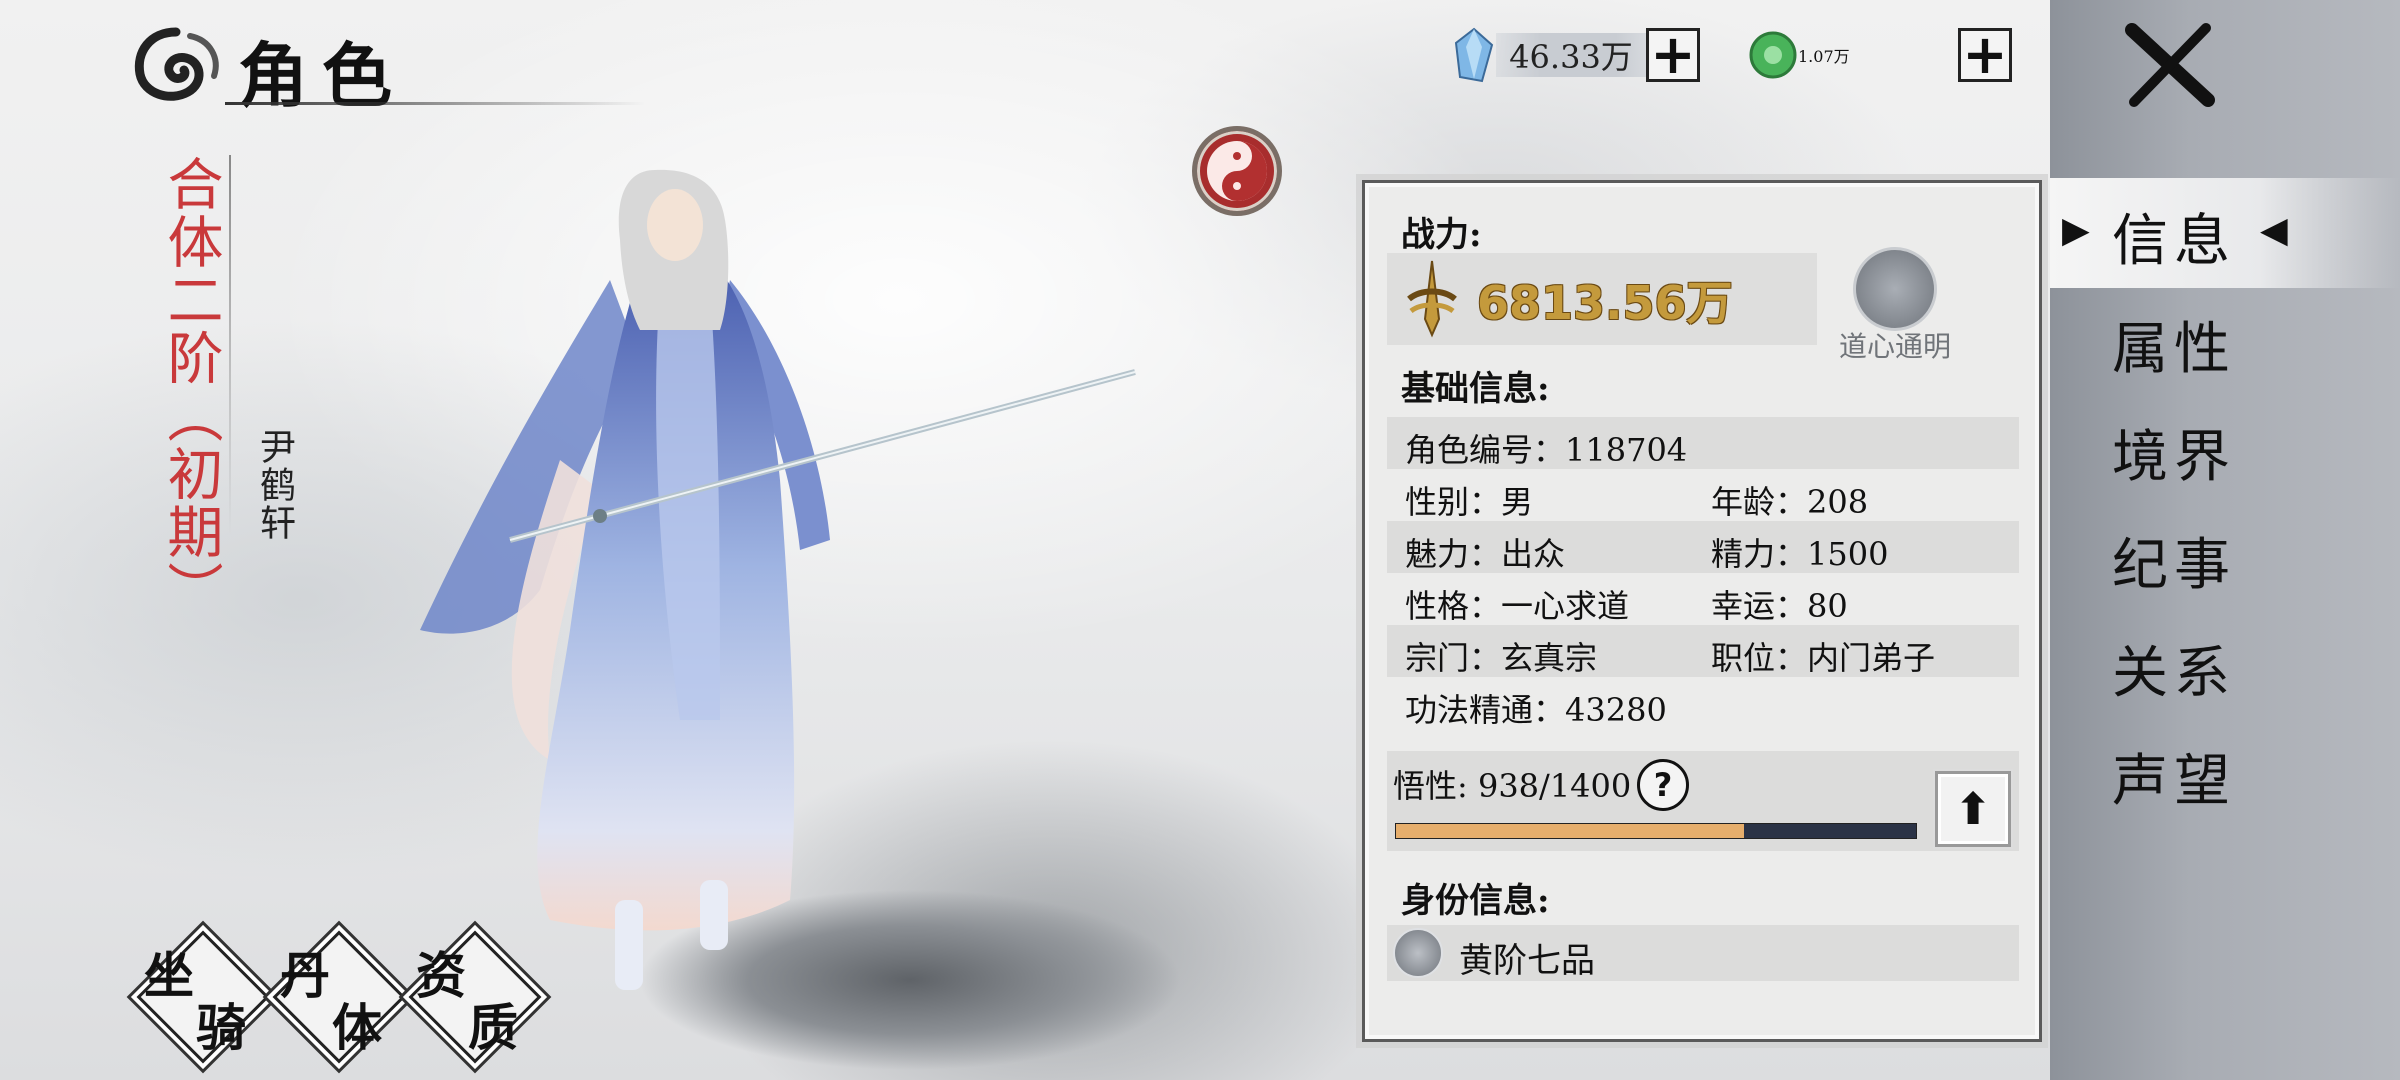 The height and width of the screenshot is (1080, 2400). Describe the element at coordinates (1703, 703) in the screenshot. I see `info-row: 功法精通：43280` at that location.